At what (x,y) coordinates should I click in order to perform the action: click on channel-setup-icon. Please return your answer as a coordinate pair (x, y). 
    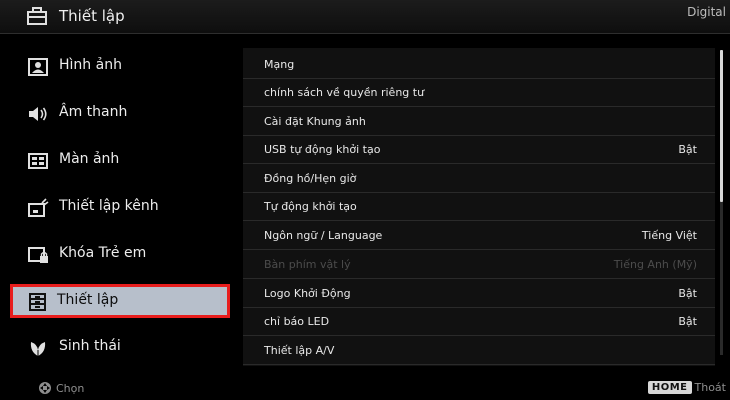
    Looking at the image, I should click on (38, 207).